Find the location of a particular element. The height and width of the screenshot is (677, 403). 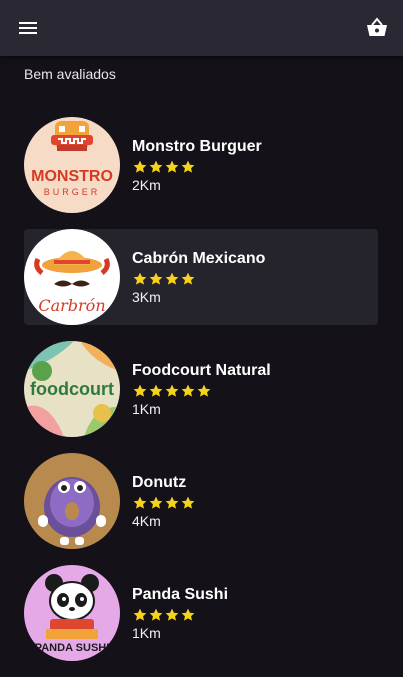

restaurant-name: Foodcourt Natural is located at coordinates (201, 370).